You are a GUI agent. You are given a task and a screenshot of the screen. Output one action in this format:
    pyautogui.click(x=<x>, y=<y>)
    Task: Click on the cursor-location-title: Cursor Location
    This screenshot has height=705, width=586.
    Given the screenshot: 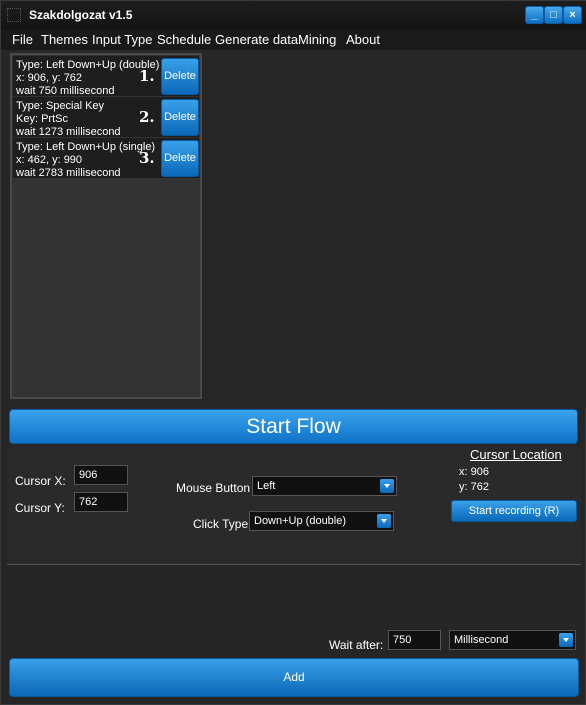 What is the action you would take?
    pyautogui.click(x=516, y=454)
    